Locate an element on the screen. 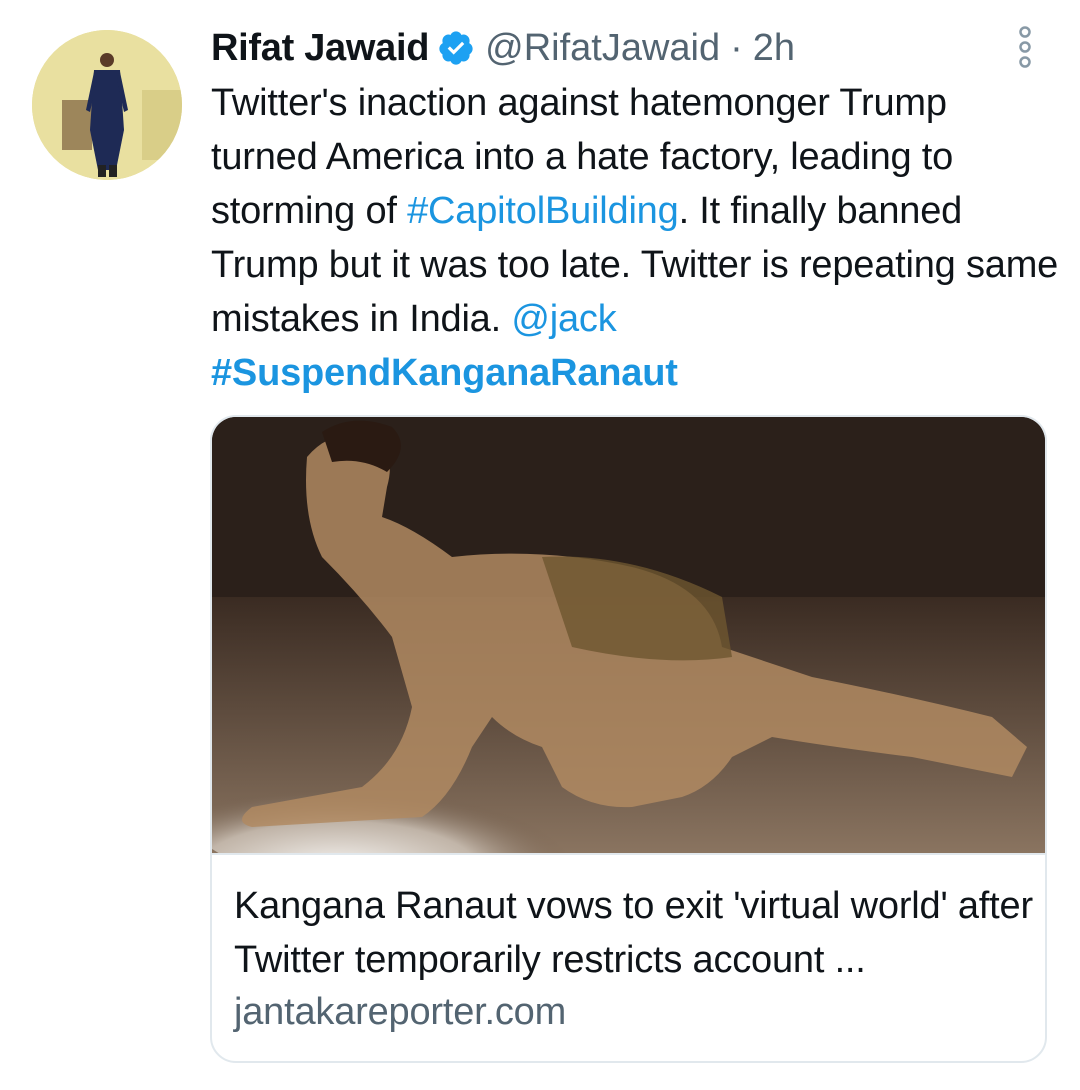 This screenshot has width=1080, height=1090. mention-link: @jack is located at coordinates (563, 319).